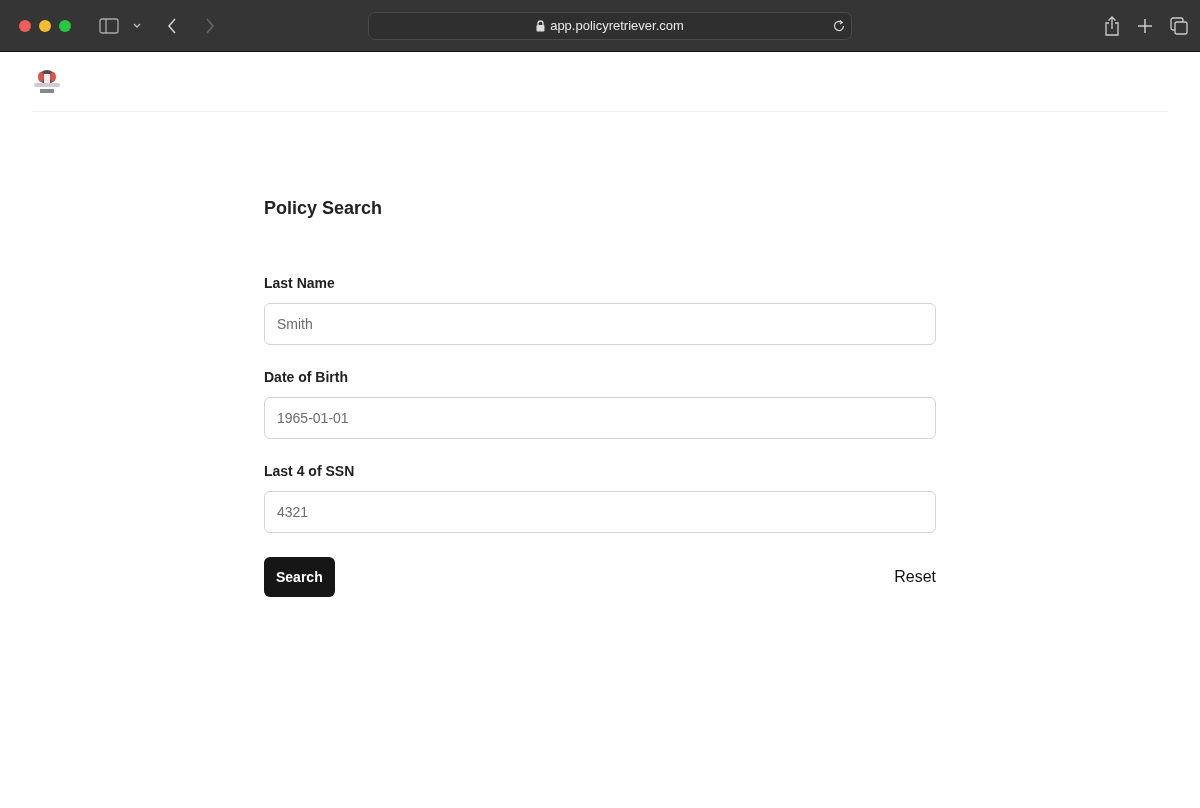 Image resolution: width=1200 pixels, height=808 pixels. What do you see at coordinates (600, 324) in the screenshot?
I see `input-field: Smith` at bounding box center [600, 324].